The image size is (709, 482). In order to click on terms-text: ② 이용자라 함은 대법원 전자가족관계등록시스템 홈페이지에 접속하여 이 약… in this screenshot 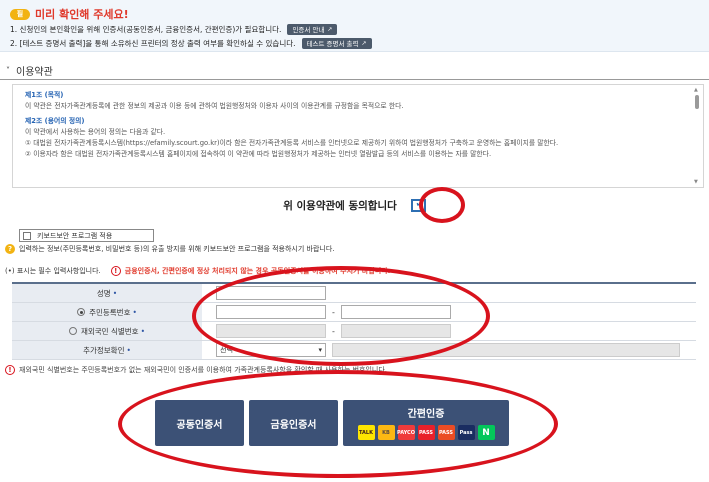, I will do `click(258, 154)`.